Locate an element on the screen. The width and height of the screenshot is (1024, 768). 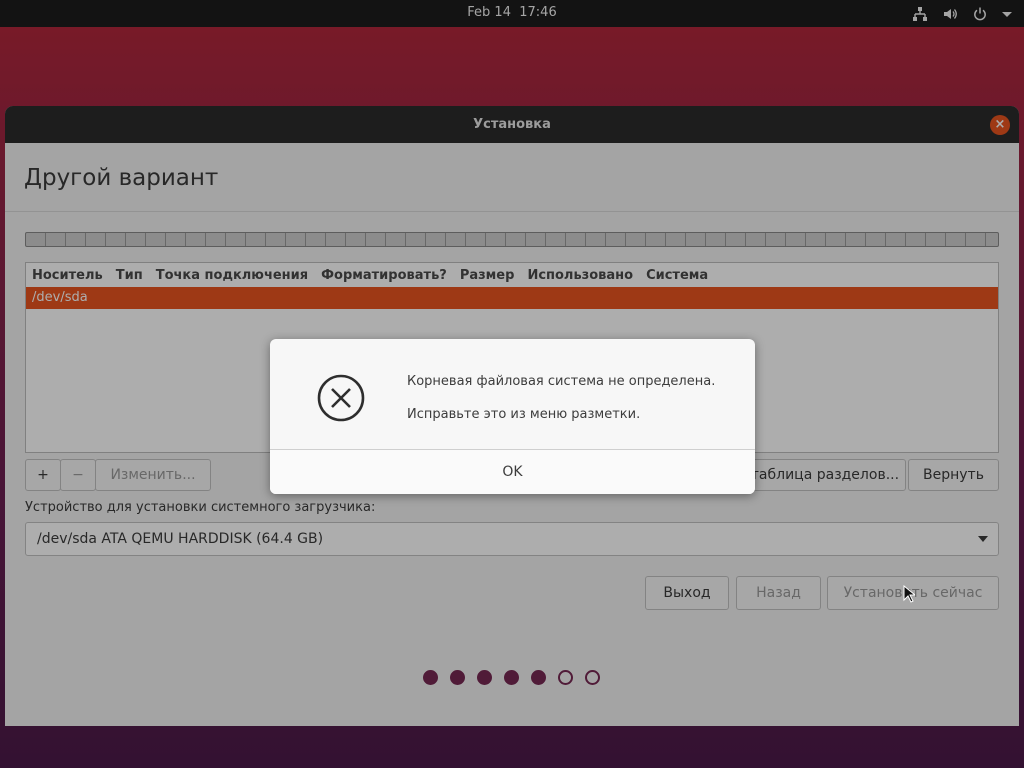
mouse-pointer-icon is located at coordinates (910, 595).